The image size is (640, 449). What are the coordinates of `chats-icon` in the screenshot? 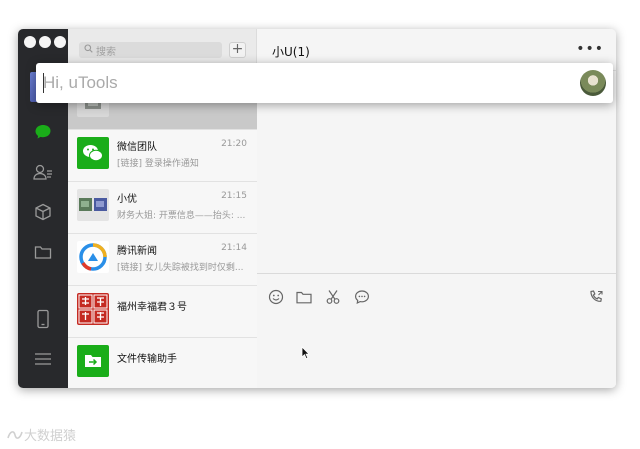 It's located at (43, 132).